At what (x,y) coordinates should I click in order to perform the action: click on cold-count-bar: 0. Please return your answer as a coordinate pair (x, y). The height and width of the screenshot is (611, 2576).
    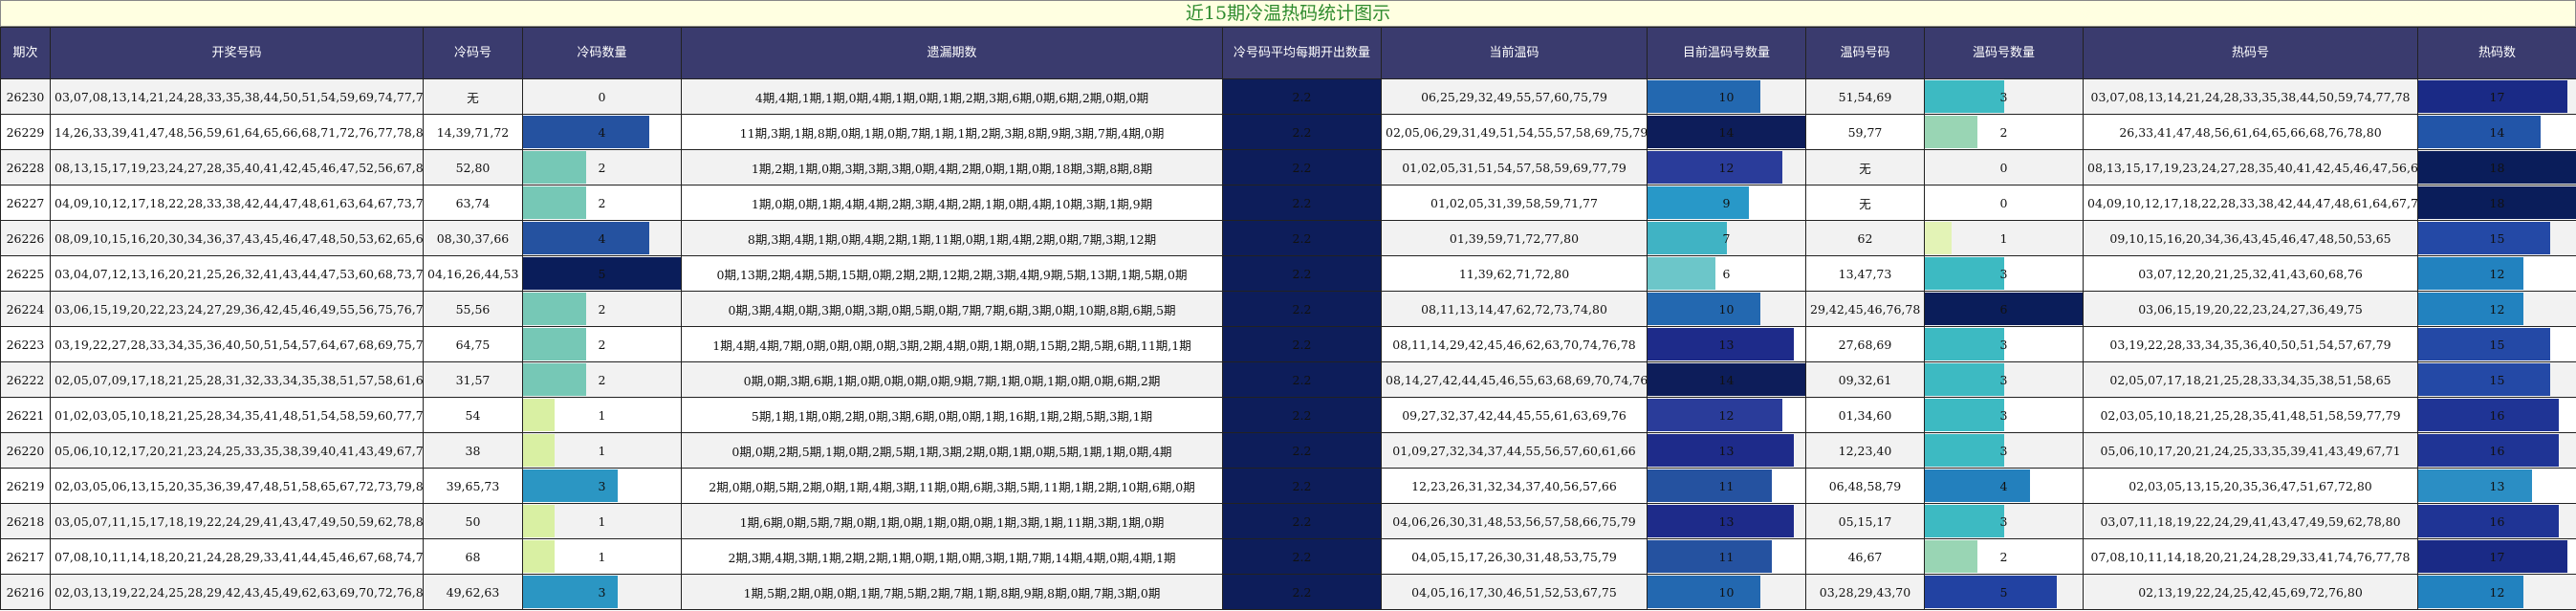
    Looking at the image, I should click on (602, 96).